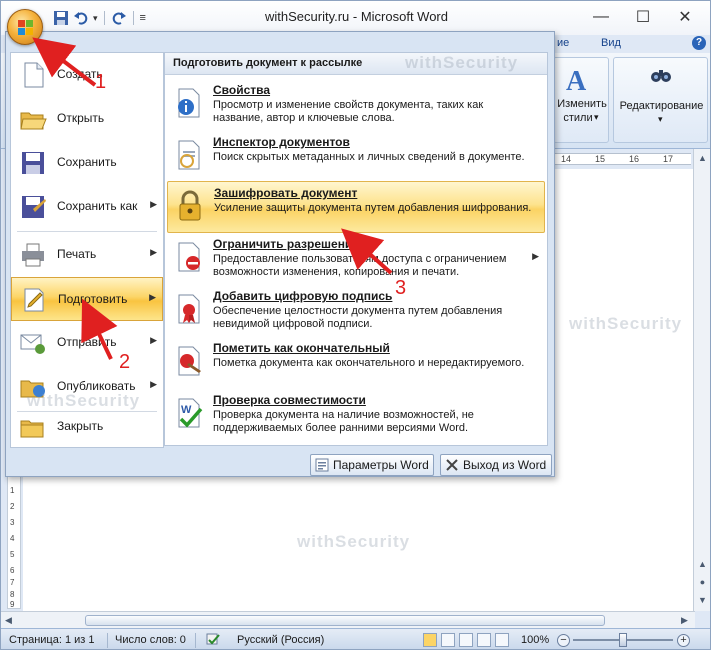  What do you see at coordinates (87, 299) in the screenshot?
I see `menu-item-prepare: Подготовить ▶` at bounding box center [87, 299].